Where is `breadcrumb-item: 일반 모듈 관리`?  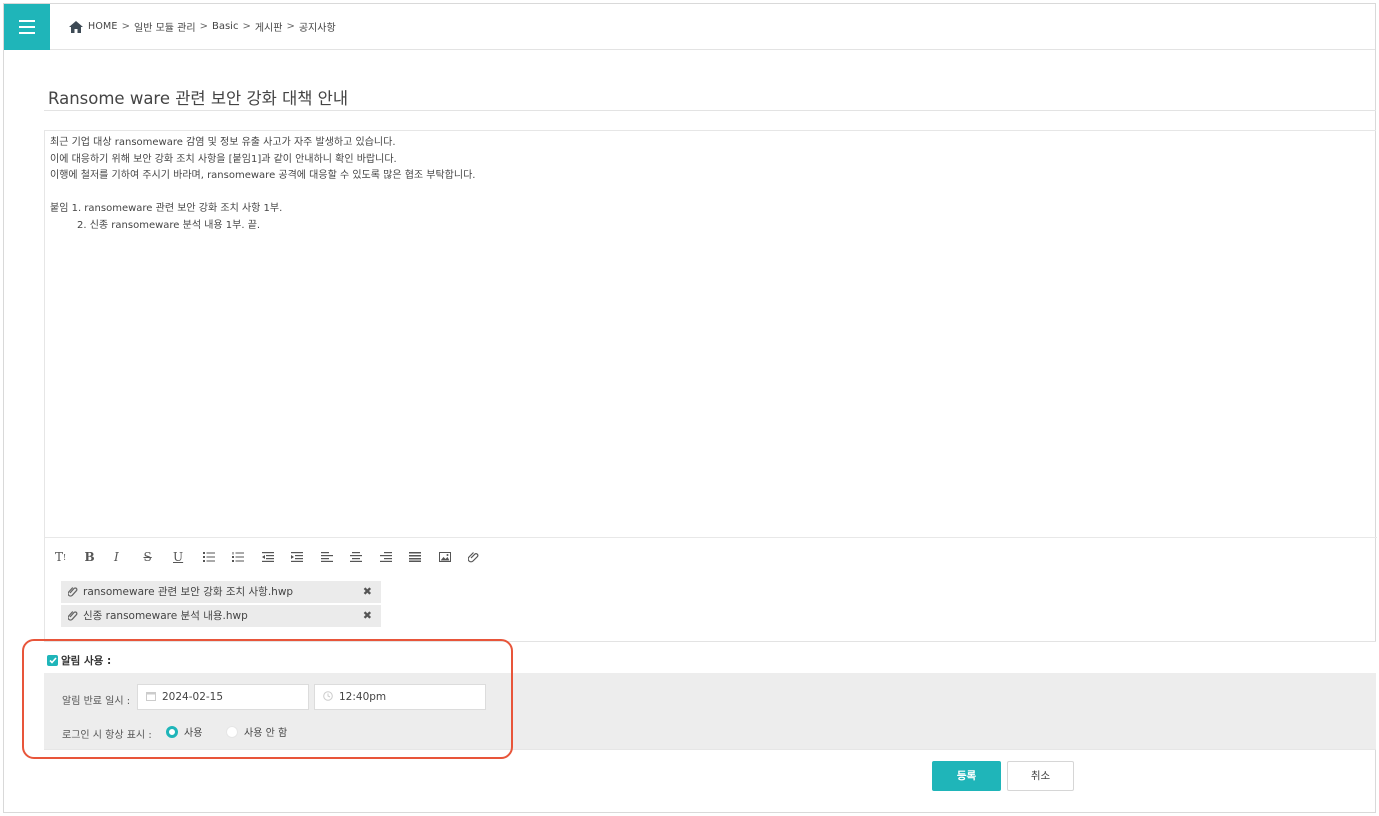
breadcrumb-item: 일반 모듈 관리 is located at coordinates (165, 26).